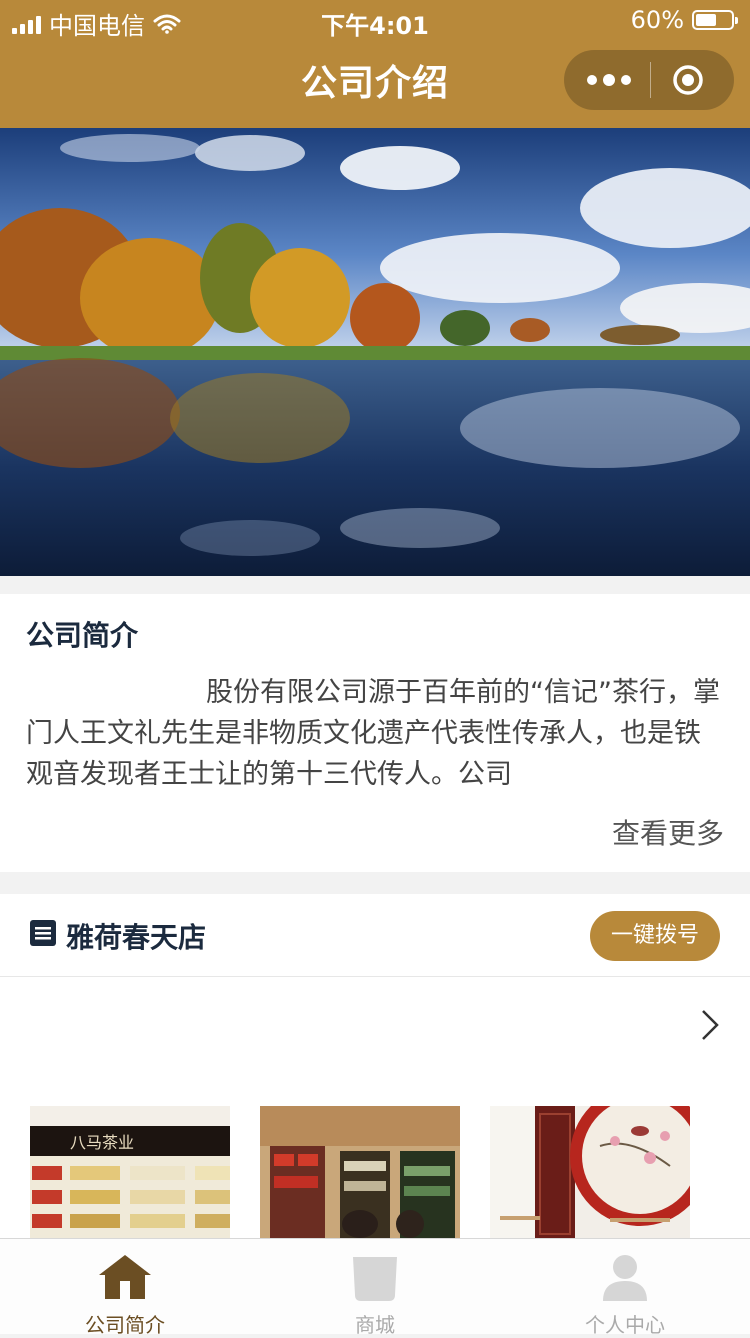 Image resolution: width=750 pixels, height=1338 pixels. I want to click on call-button: 一键拨号, so click(655, 936).